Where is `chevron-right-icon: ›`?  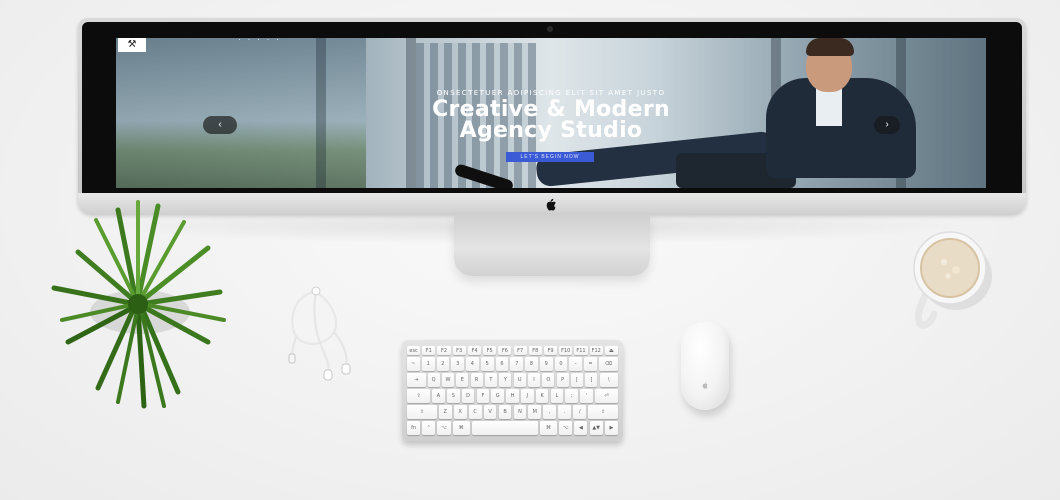
chevron-right-icon: › is located at coordinates (887, 124).